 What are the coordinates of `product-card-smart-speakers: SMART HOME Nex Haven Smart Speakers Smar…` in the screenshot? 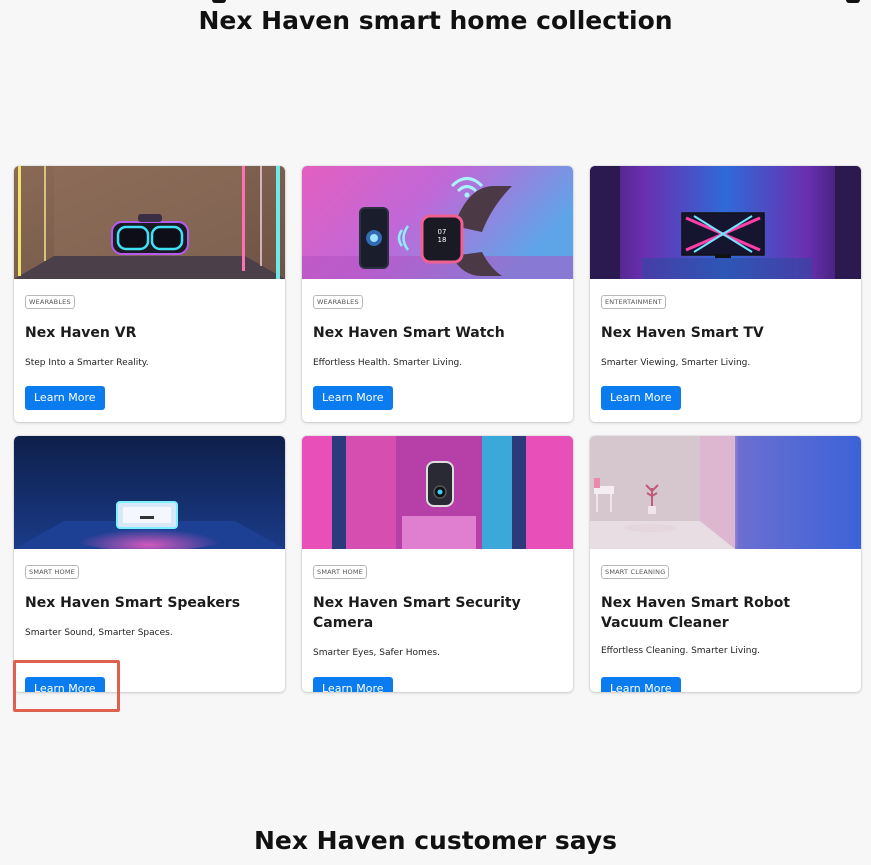 It's located at (149, 564).